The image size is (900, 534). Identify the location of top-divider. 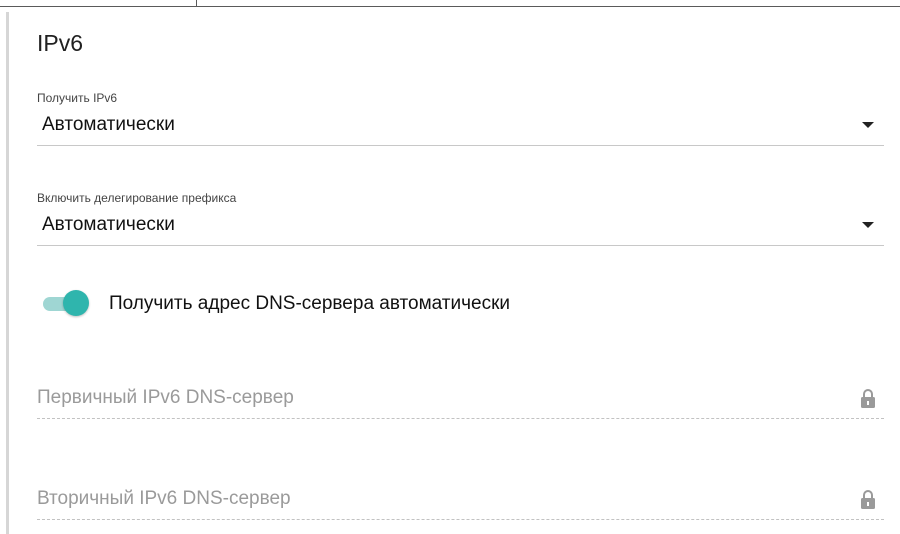
(450, 3).